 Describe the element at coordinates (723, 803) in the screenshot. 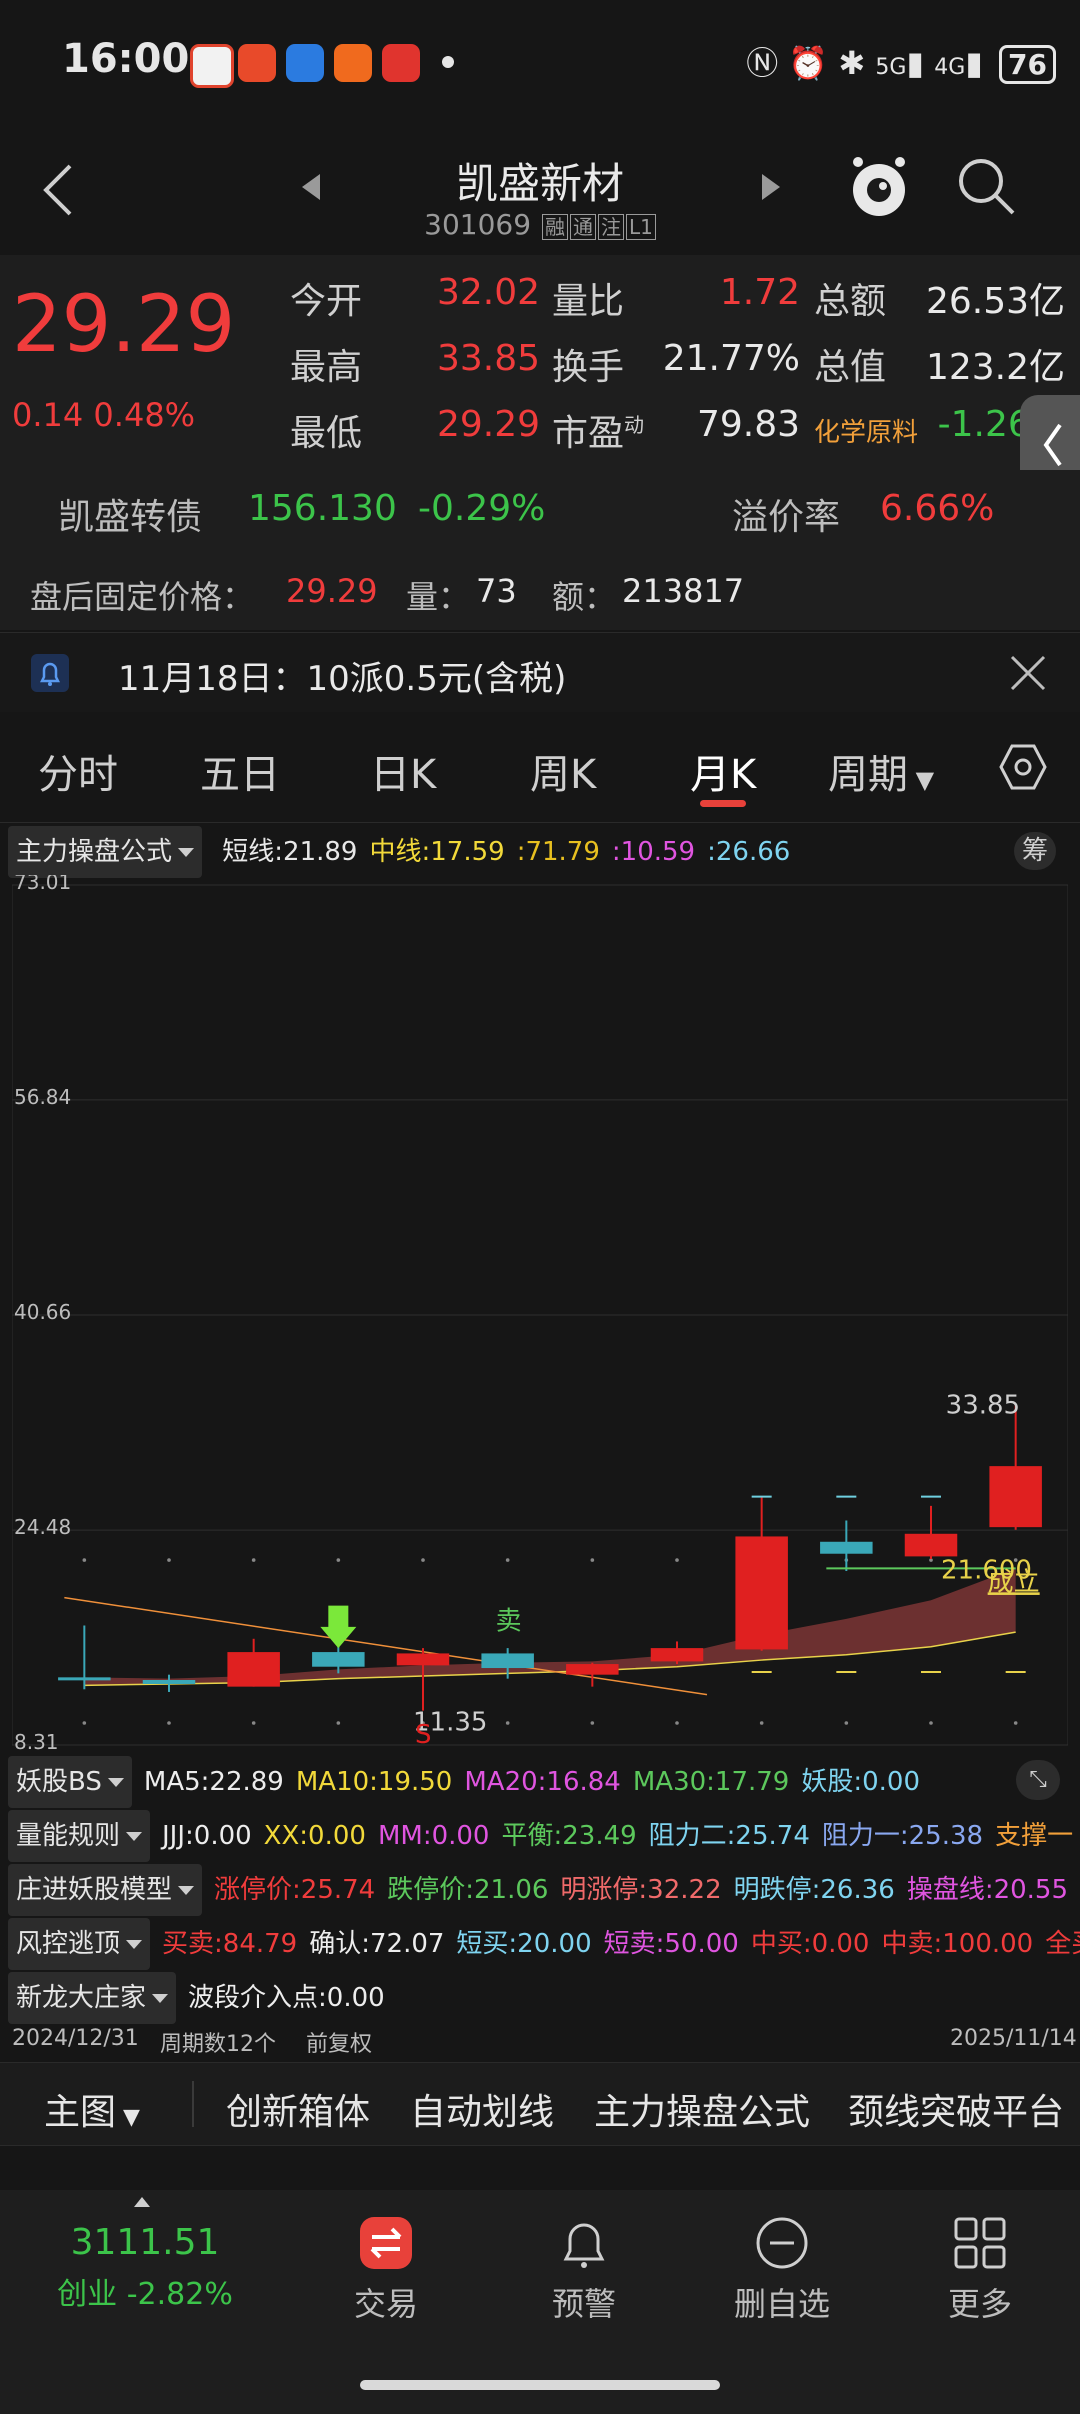

I see `active-tab-indicator` at that location.